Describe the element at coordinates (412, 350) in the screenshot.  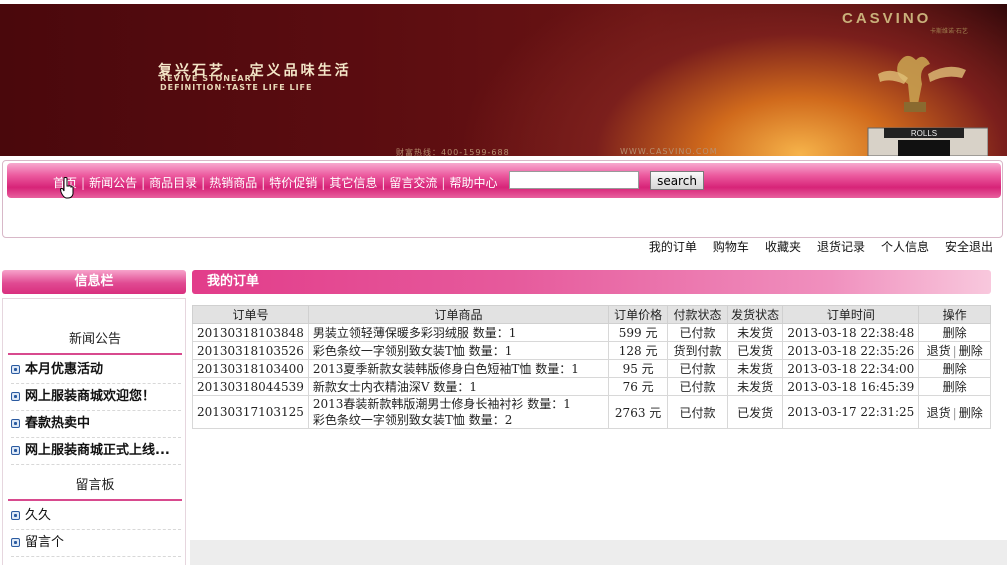
I see `goods-line: 彩色条纹一字领别致女装T恤 数量：1` at that location.